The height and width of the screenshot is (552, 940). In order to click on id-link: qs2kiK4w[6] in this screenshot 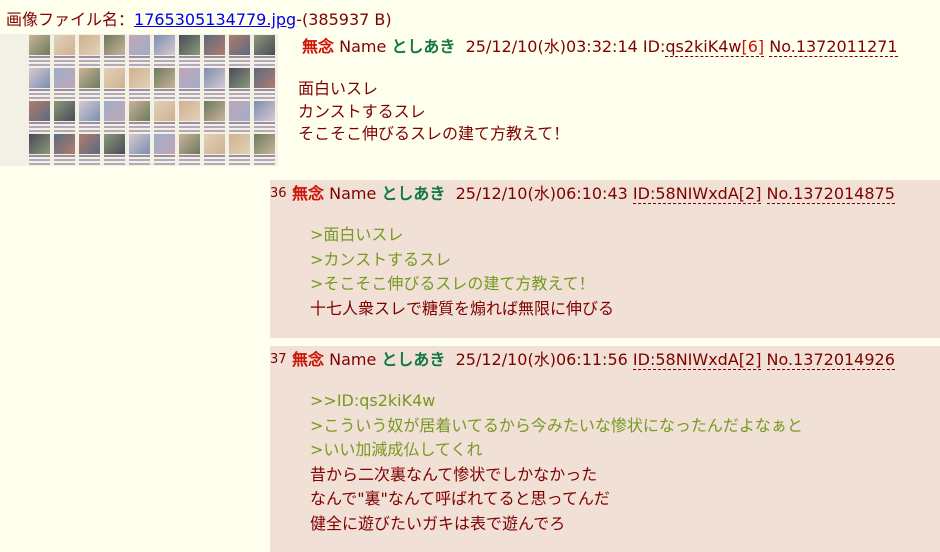, I will do `click(715, 47)`.